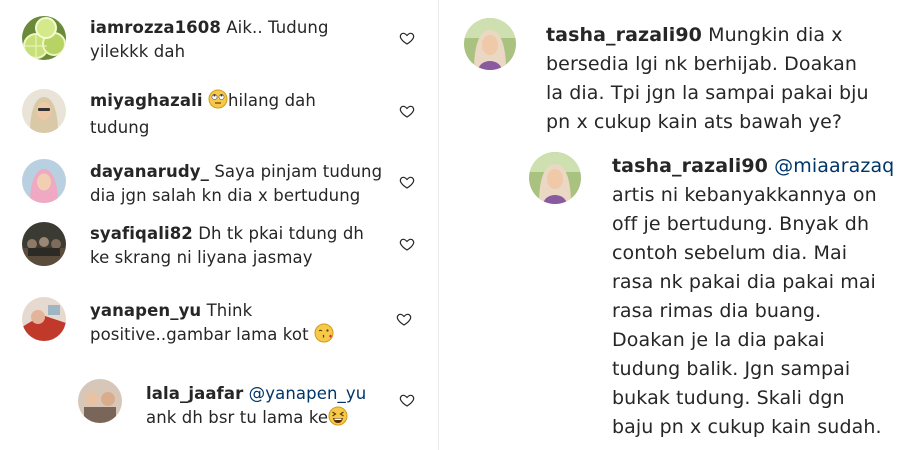 The width and height of the screenshot is (900, 450). What do you see at coordinates (120, 127) in the screenshot?
I see `comment-body-cont: tudung` at bounding box center [120, 127].